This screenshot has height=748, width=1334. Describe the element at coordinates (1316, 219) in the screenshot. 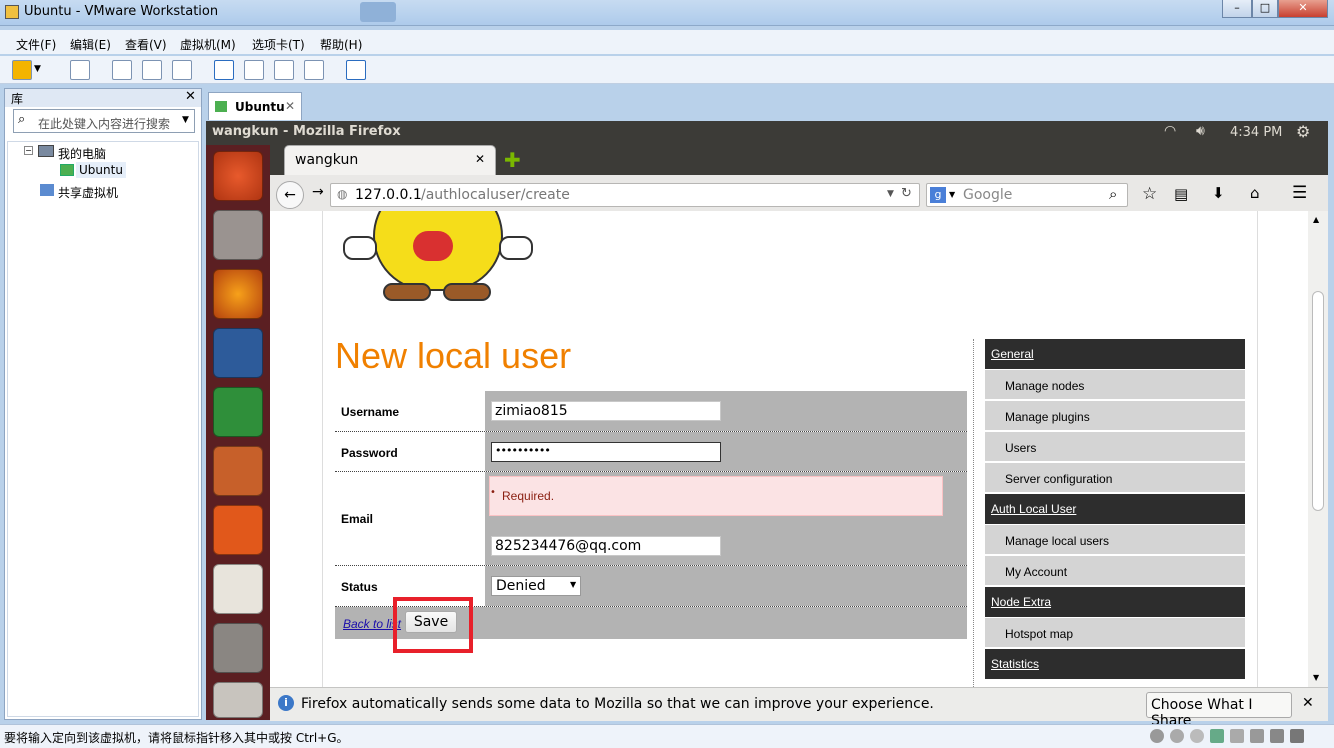

I see `scroll-up-icon: ▲` at that location.